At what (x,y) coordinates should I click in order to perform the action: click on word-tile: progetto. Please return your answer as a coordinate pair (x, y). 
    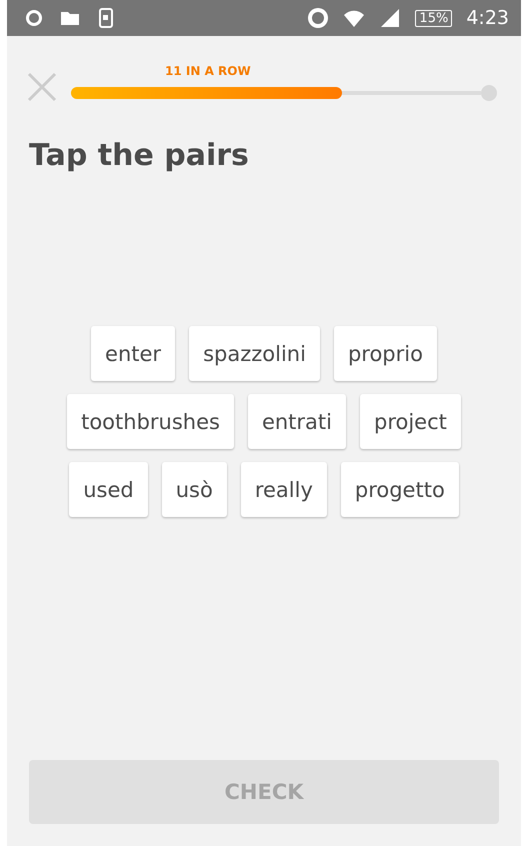
    Looking at the image, I should click on (399, 489).